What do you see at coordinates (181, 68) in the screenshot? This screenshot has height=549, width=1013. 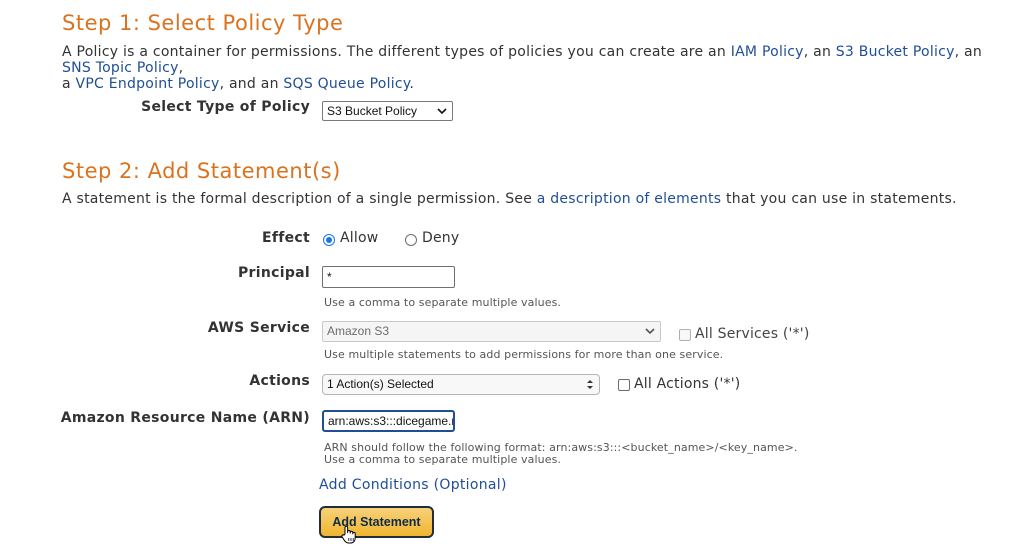 I see `step1-desc-text: ,` at bounding box center [181, 68].